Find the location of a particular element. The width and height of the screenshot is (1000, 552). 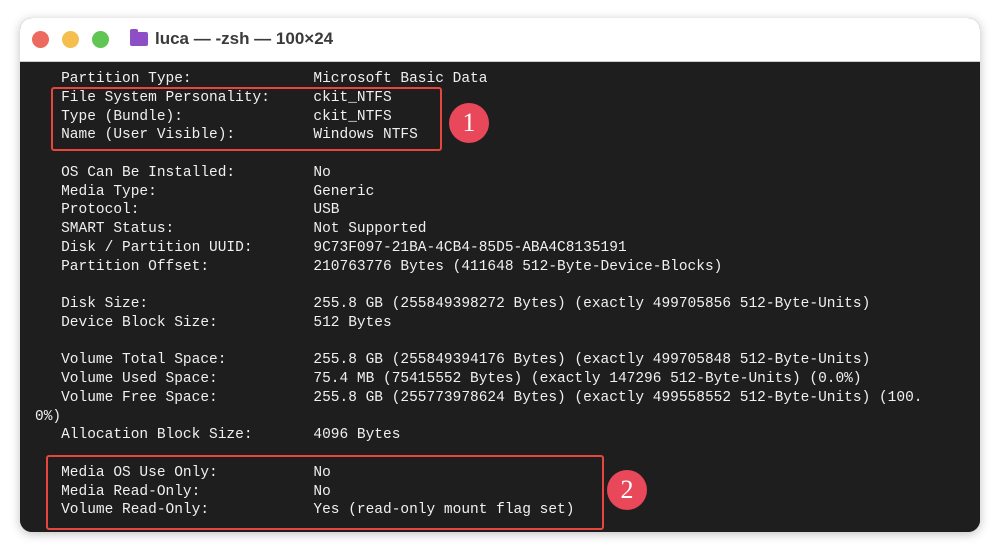

output-line: OS Can Be Installed: No is located at coordinates (183, 173).